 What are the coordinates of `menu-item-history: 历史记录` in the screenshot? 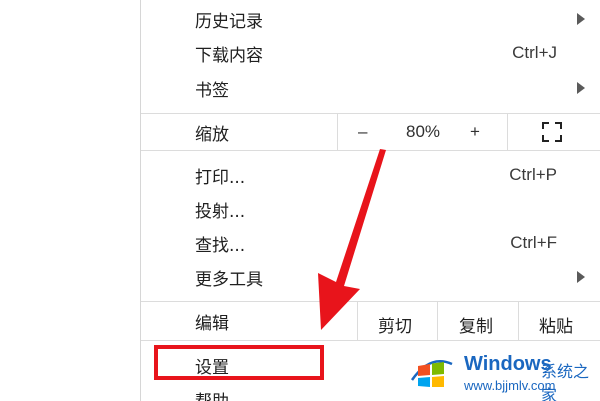 It's located at (370, 19).